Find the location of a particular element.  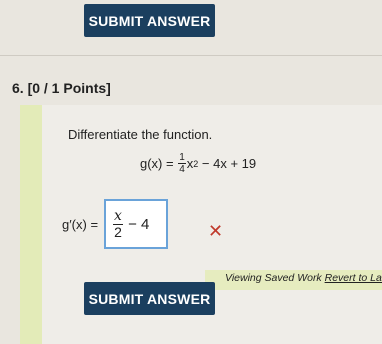

function-expression: g(x) = 1 4 x2 − 4x + 19 is located at coordinates (198, 163).